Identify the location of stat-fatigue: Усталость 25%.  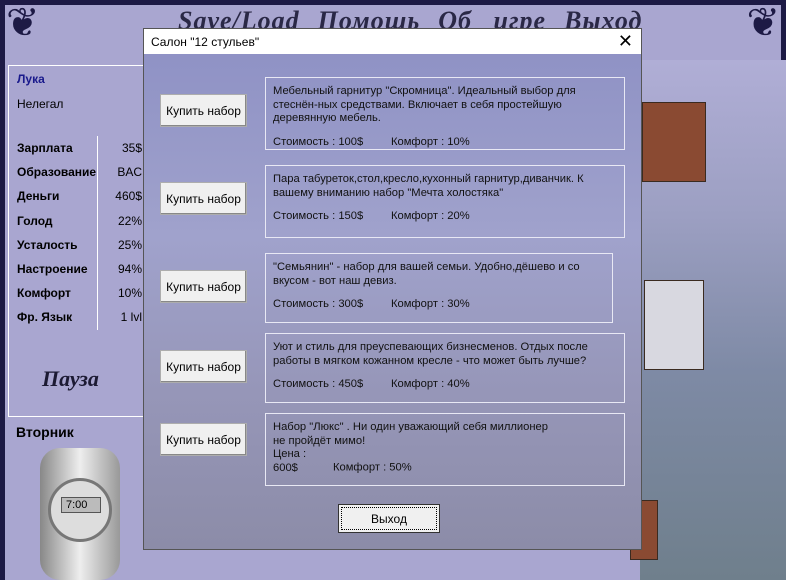
(81, 244).